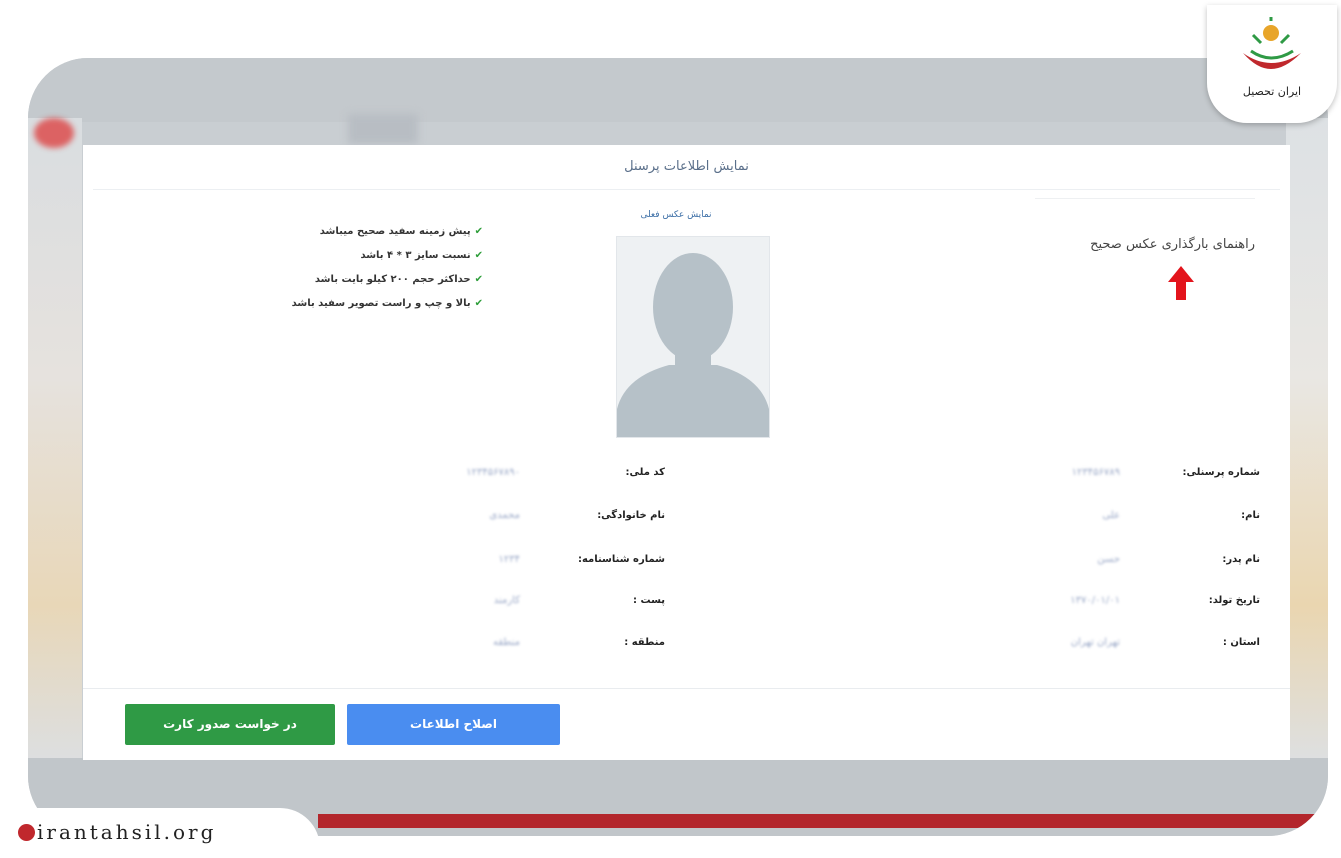 The height and width of the screenshot is (858, 1341). What do you see at coordinates (1172, 244) in the screenshot?
I see `photo-guide-link: راهنمای بارگذاری عکس صحیح` at bounding box center [1172, 244].